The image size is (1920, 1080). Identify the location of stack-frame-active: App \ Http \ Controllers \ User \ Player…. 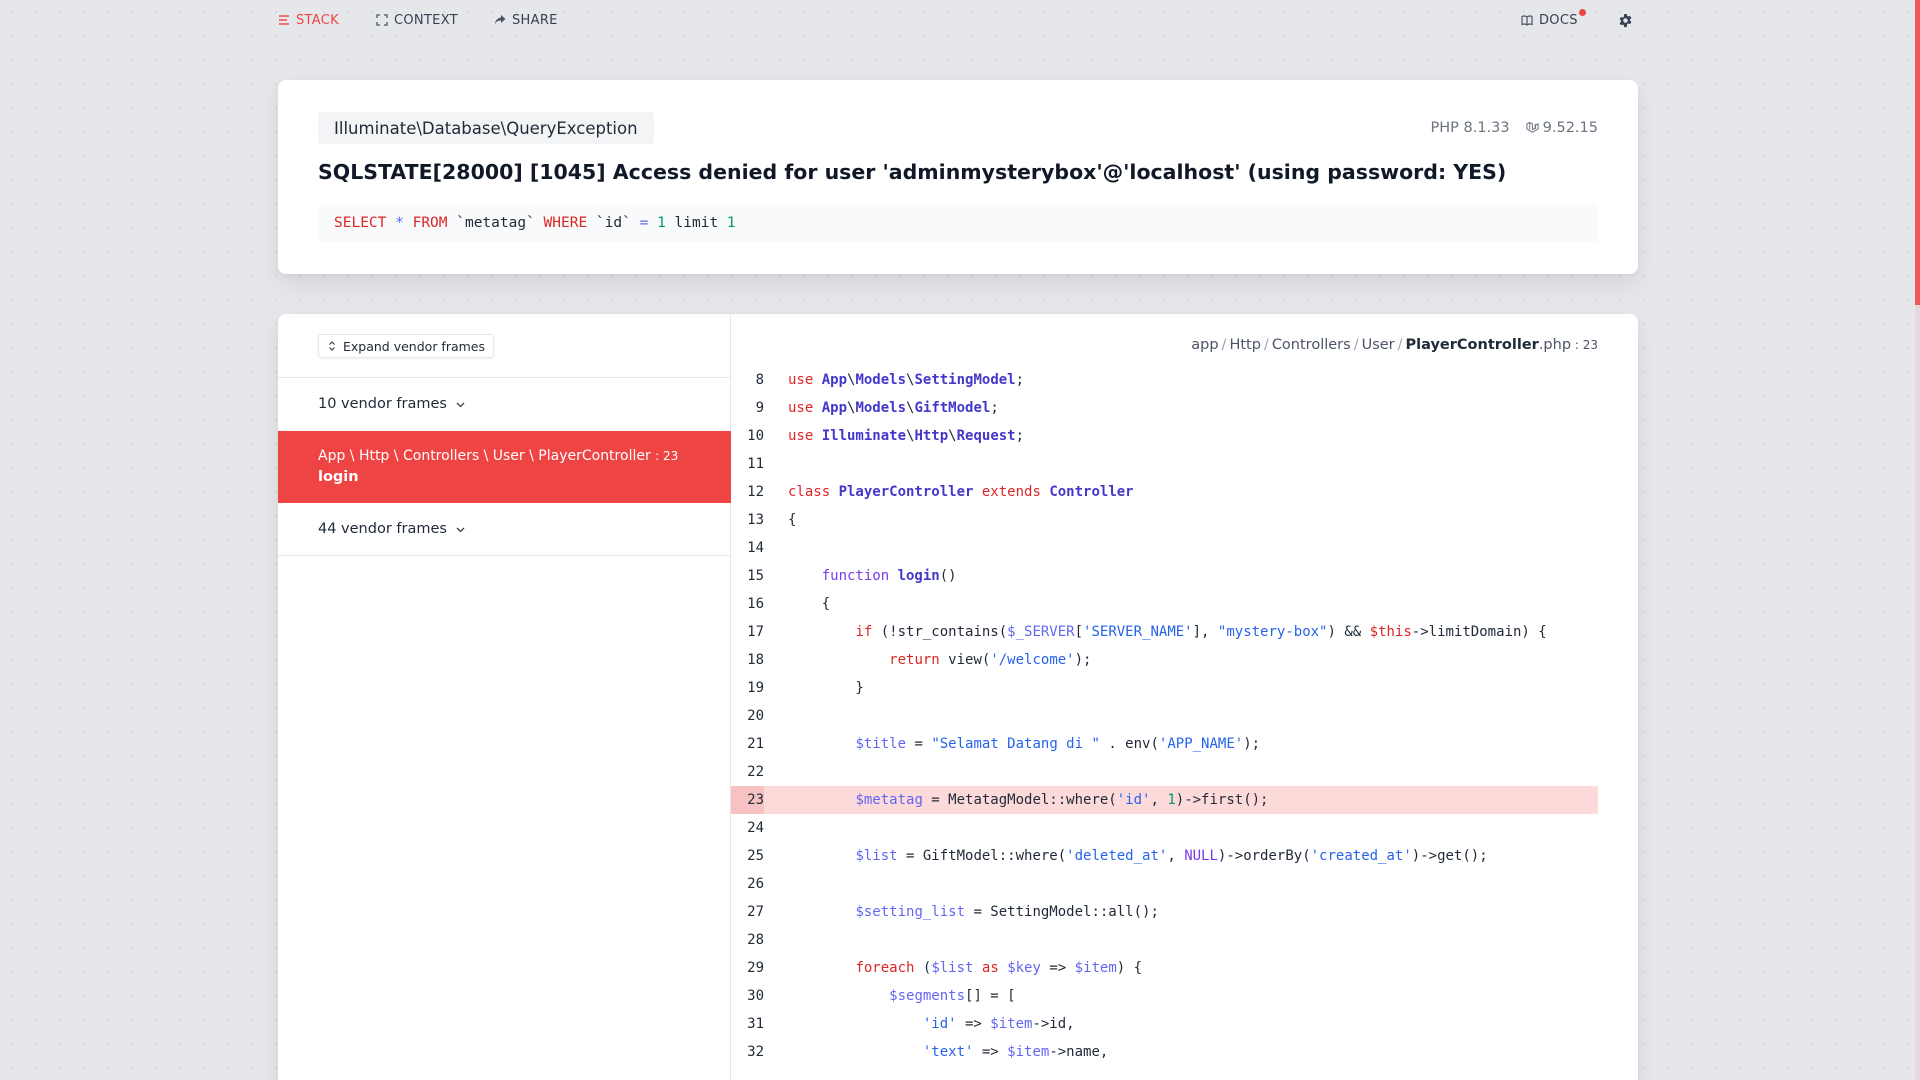
(504, 467).